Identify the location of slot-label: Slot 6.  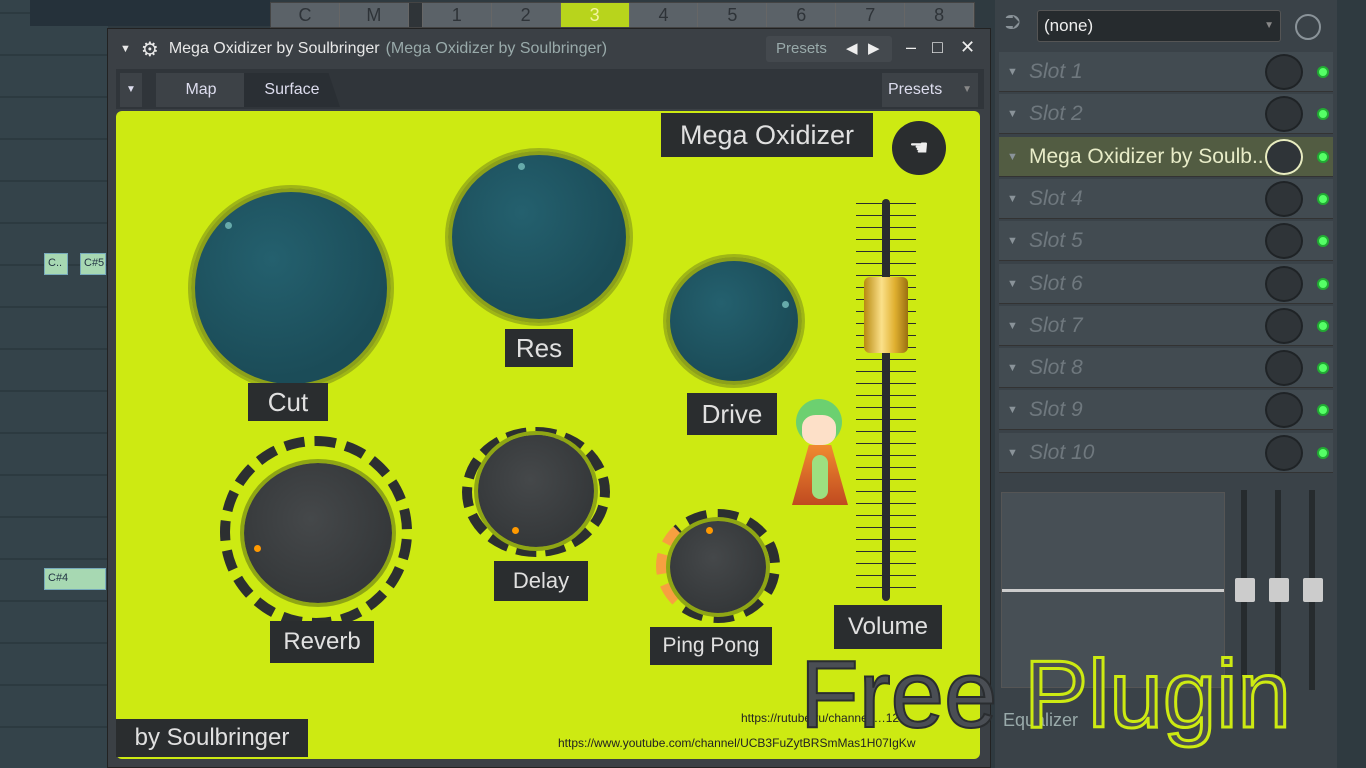
(1056, 283).